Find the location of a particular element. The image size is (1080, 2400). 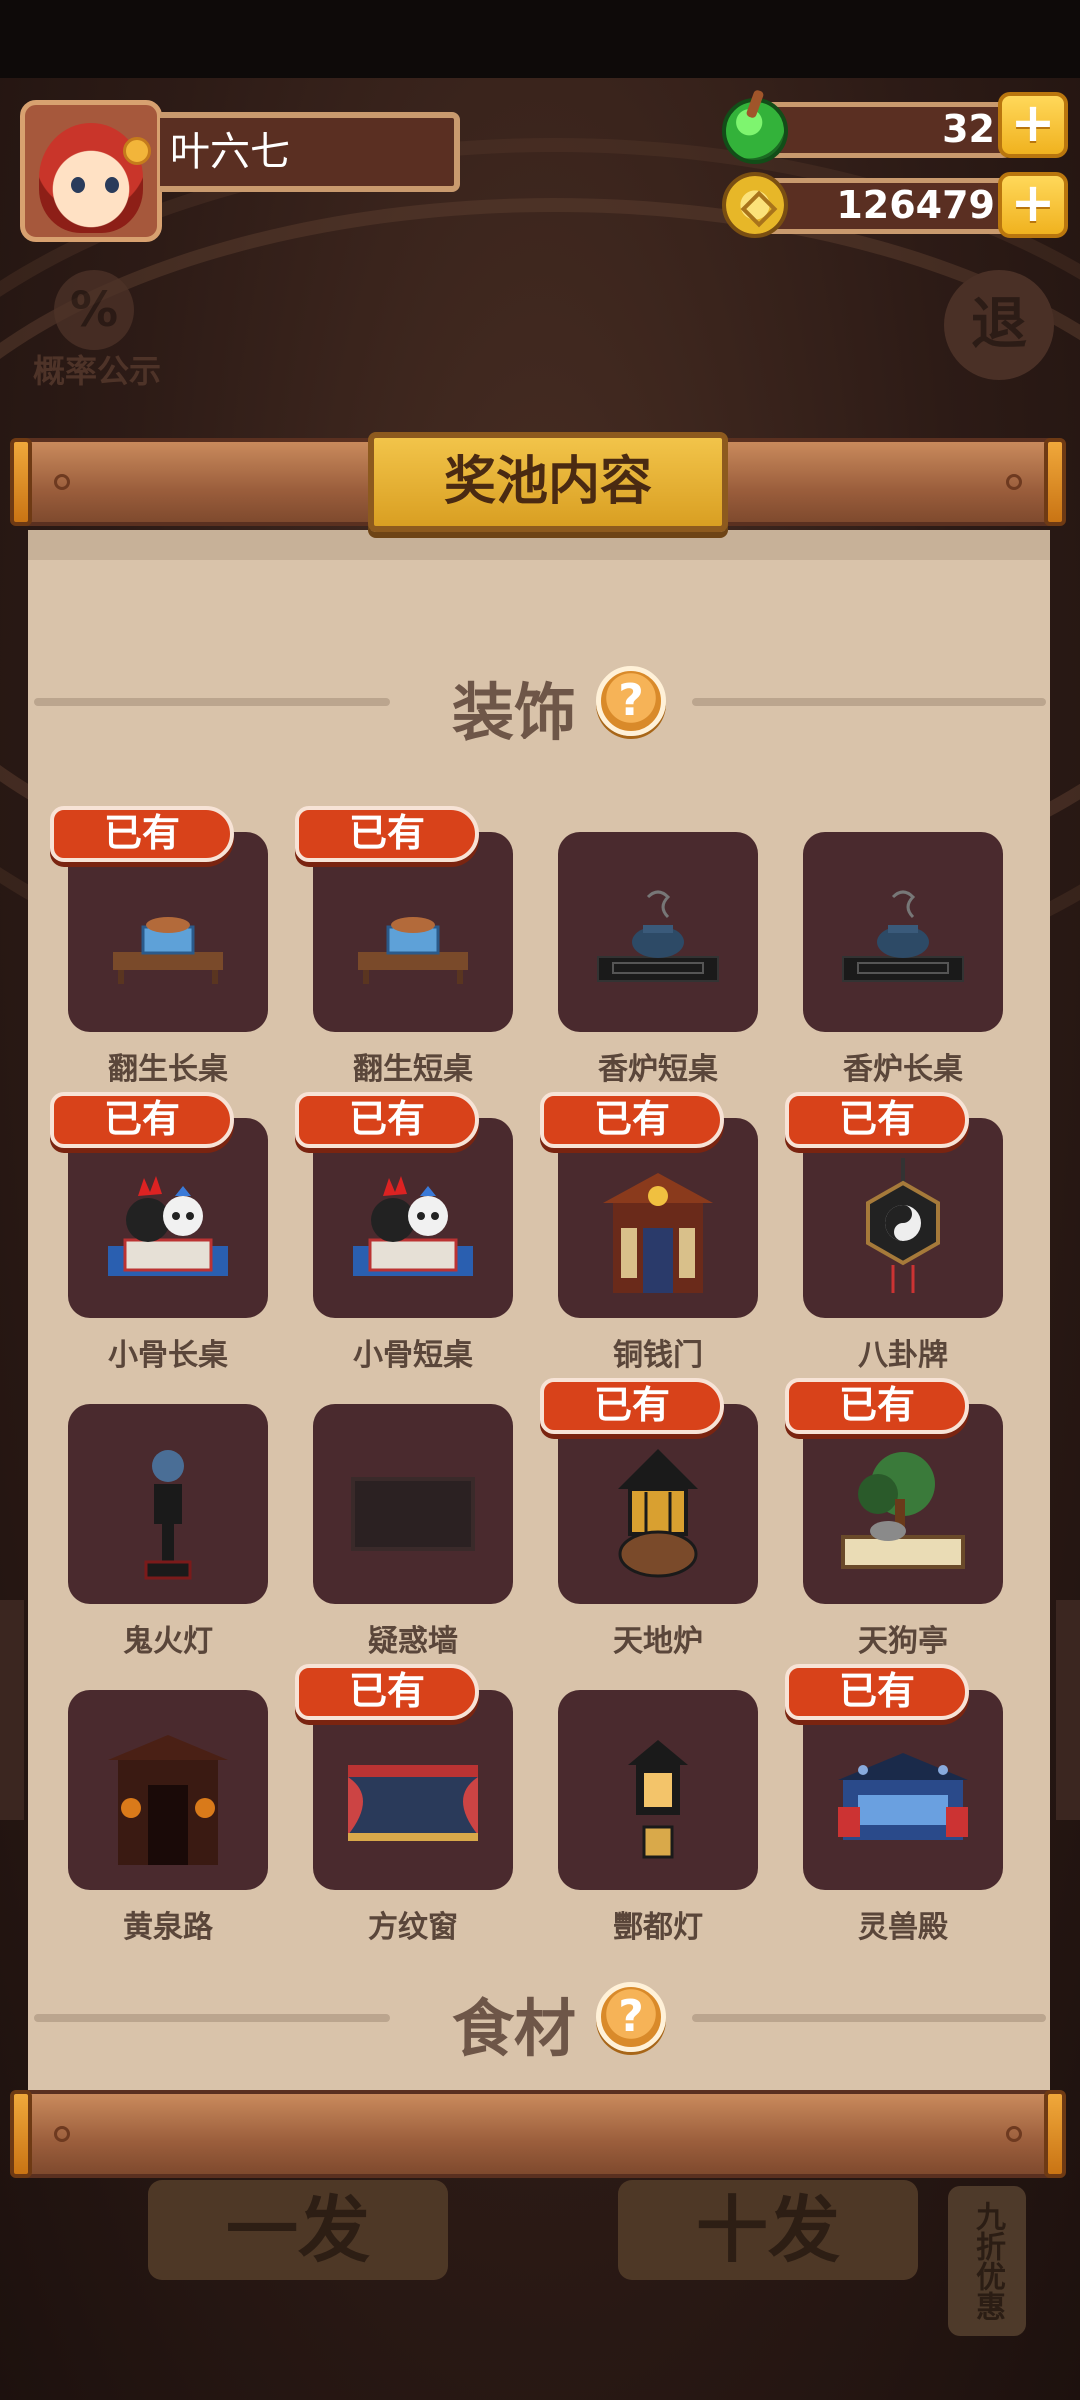

section-title: 装饰 is located at coordinates (513, 712).